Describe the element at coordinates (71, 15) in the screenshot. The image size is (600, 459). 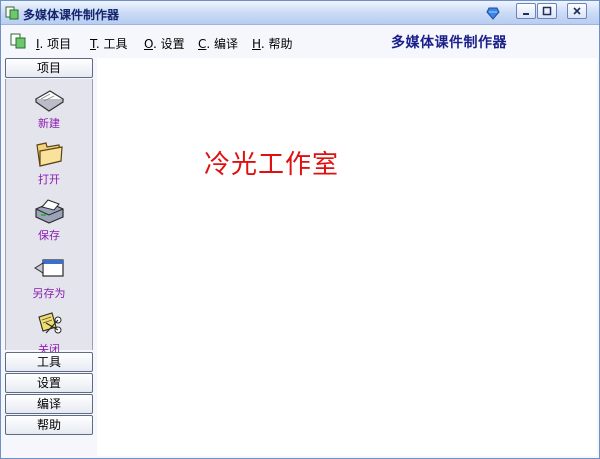
I see `window-title: 多媒体课件制作器` at that location.